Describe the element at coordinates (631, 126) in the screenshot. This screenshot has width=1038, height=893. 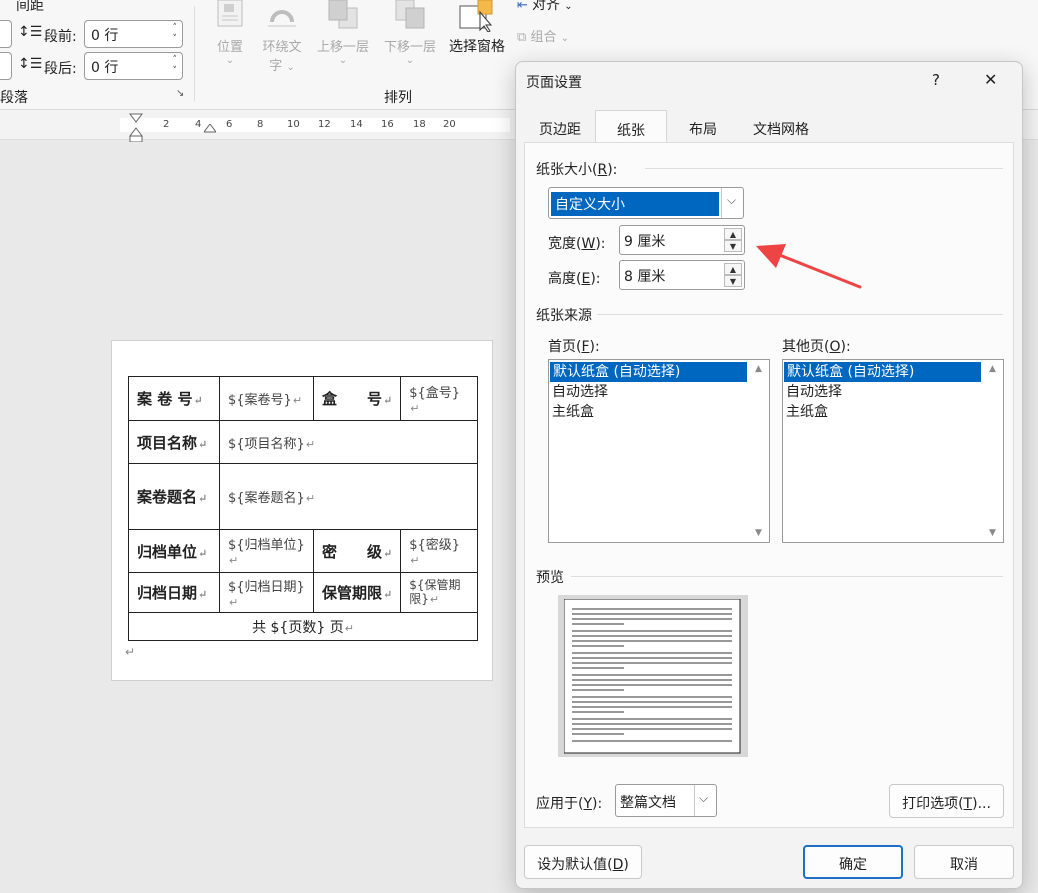
I see `tab-paper: 纸张` at that location.